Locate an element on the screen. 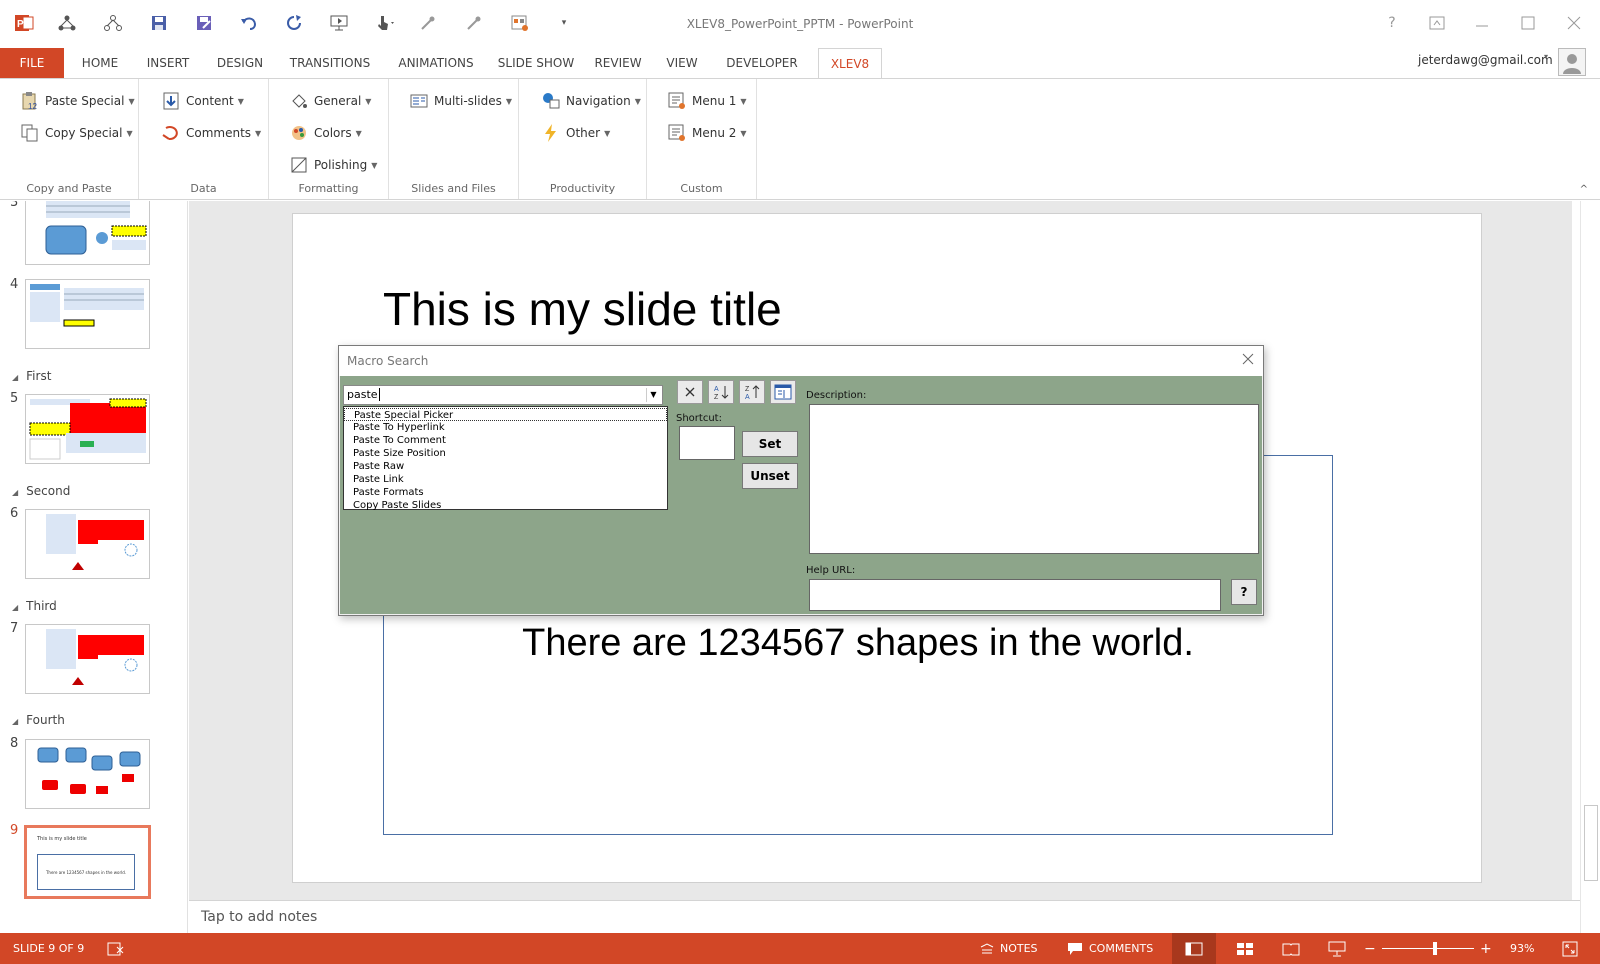 This screenshot has width=1600, height=964. group-productivity: Navigation ▼ Other ▼ Productivity is located at coordinates (583, 139).